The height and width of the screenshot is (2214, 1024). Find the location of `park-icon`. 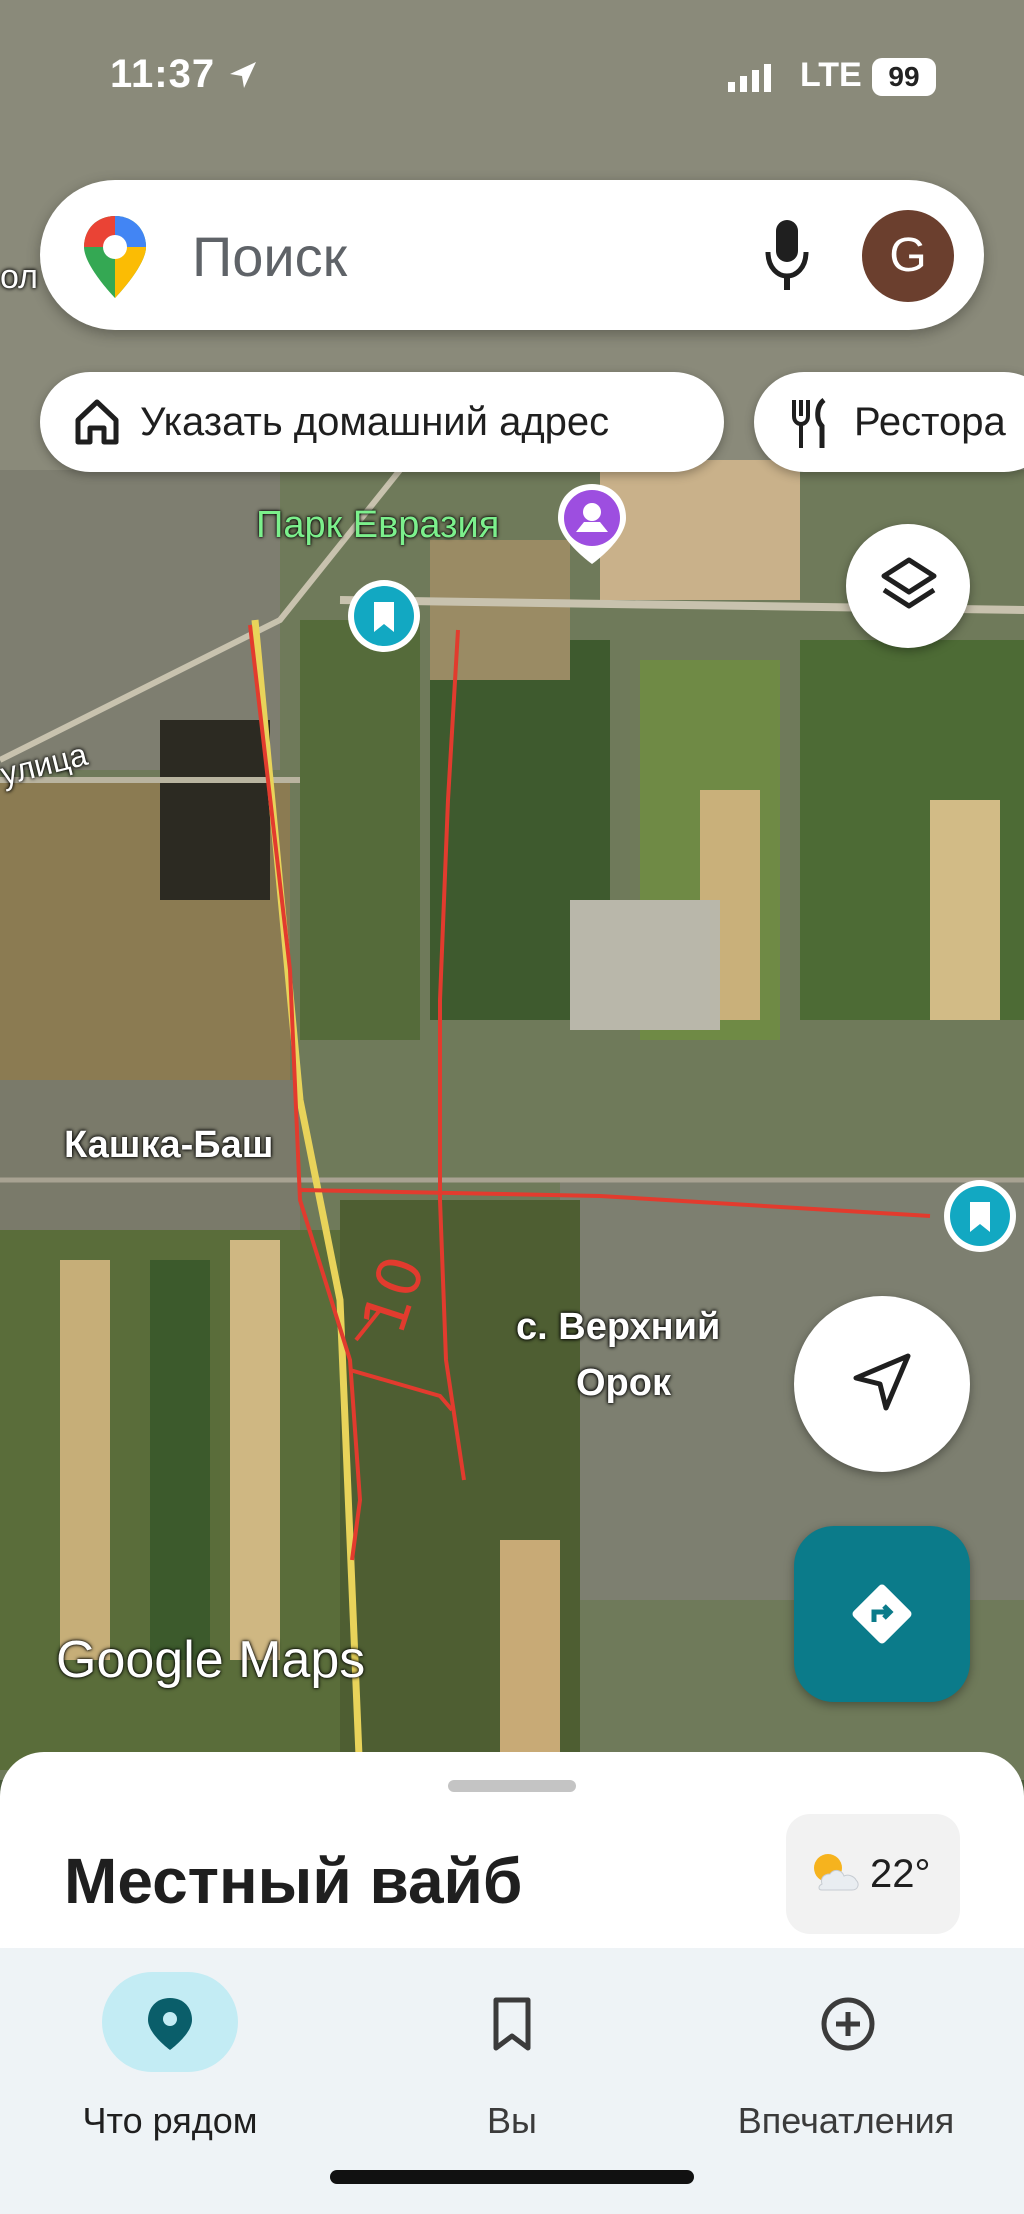

park-icon is located at coordinates (592, 523).